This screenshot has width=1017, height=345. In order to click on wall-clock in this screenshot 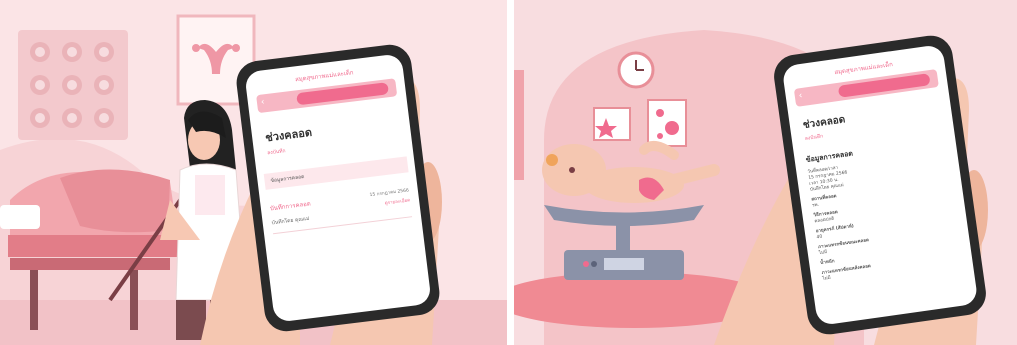, I will do `click(636, 70)`.